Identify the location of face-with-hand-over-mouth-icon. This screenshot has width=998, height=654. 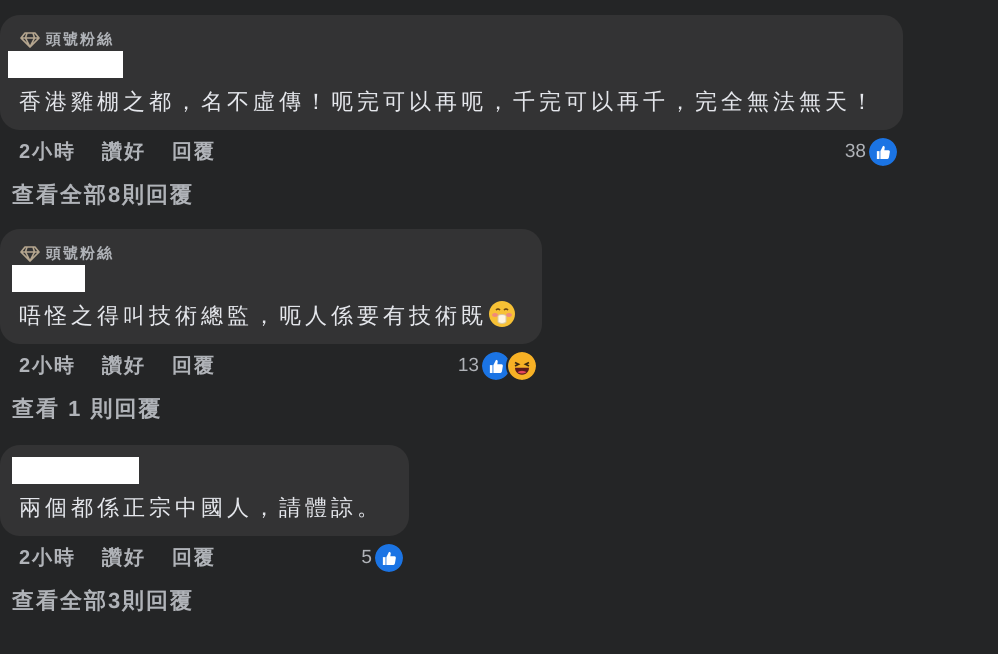
(502, 314).